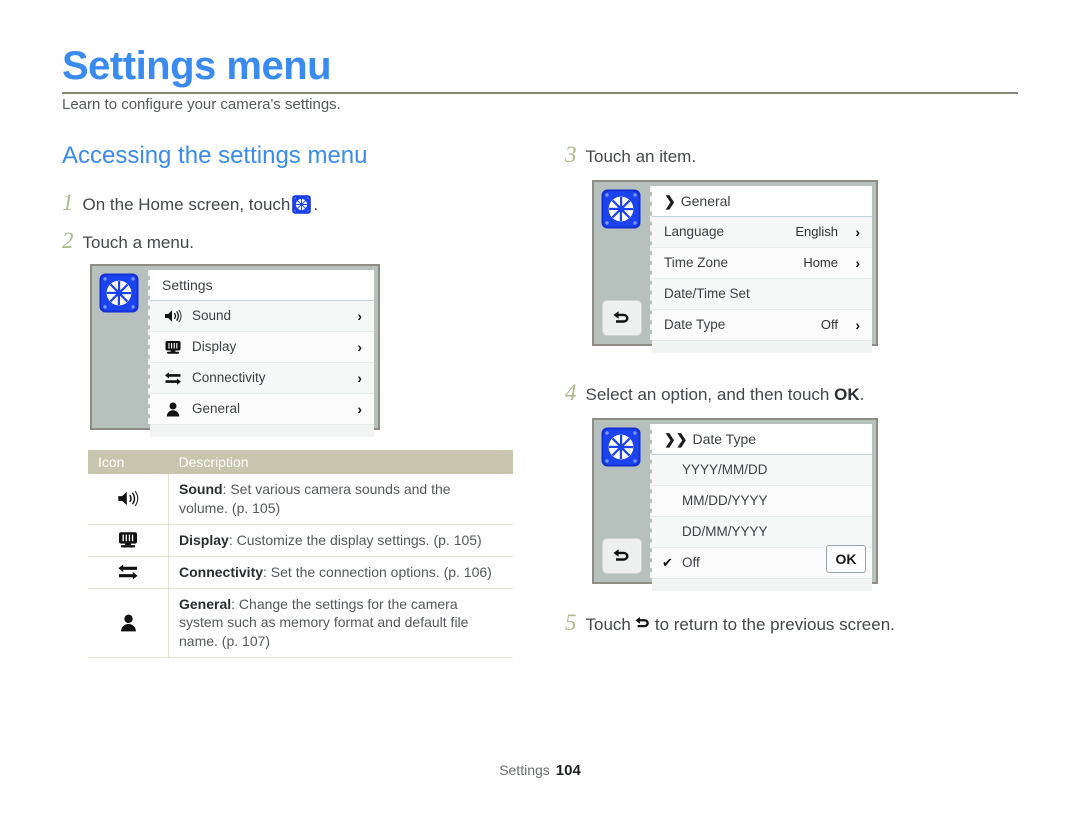 This screenshot has width=1080, height=815. Describe the element at coordinates (762, 294) in the screenshot. I see `menu-row-date-time-set: Date/Time Set` at that location.